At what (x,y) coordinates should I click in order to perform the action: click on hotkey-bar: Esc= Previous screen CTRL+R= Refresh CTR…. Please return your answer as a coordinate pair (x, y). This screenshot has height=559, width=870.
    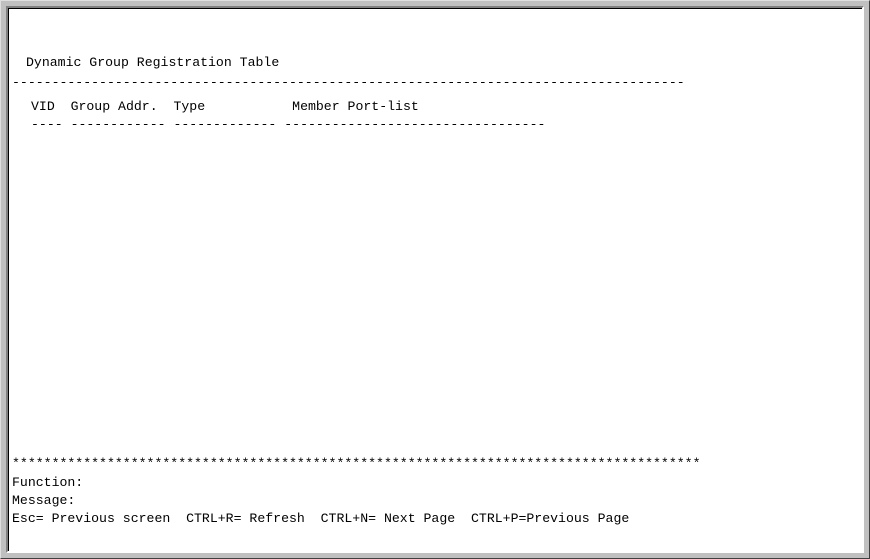
    Looking at the image, I should click on (320, 519).